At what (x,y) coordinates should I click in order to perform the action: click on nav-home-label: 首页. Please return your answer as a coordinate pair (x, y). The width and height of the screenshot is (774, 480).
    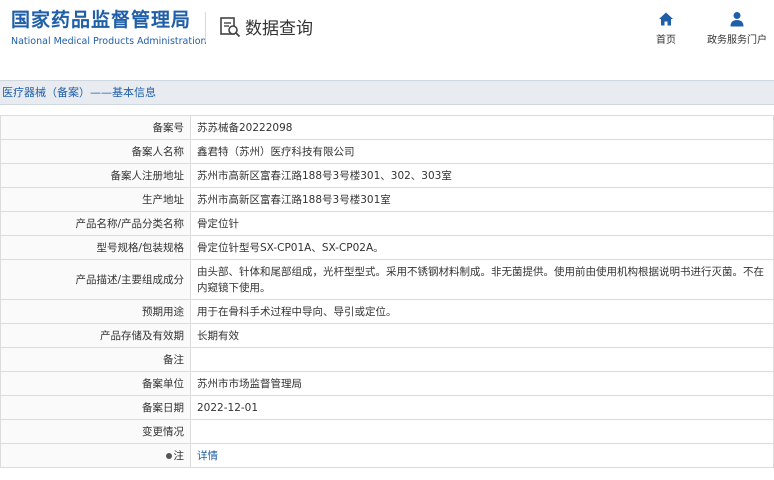
    Looking at the image, I should click on (666, 40).